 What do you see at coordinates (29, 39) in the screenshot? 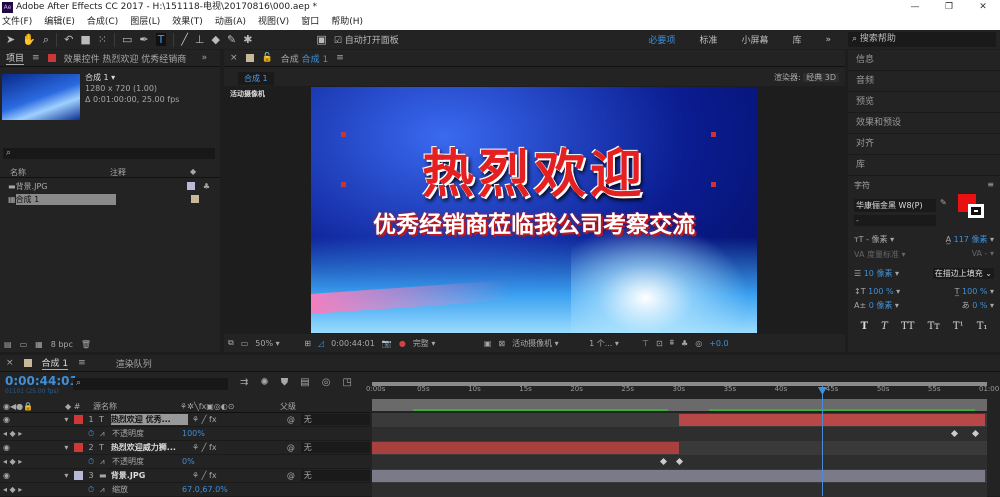
I see `hand-tool-icon: ✋` at bounding box center [29, 39].